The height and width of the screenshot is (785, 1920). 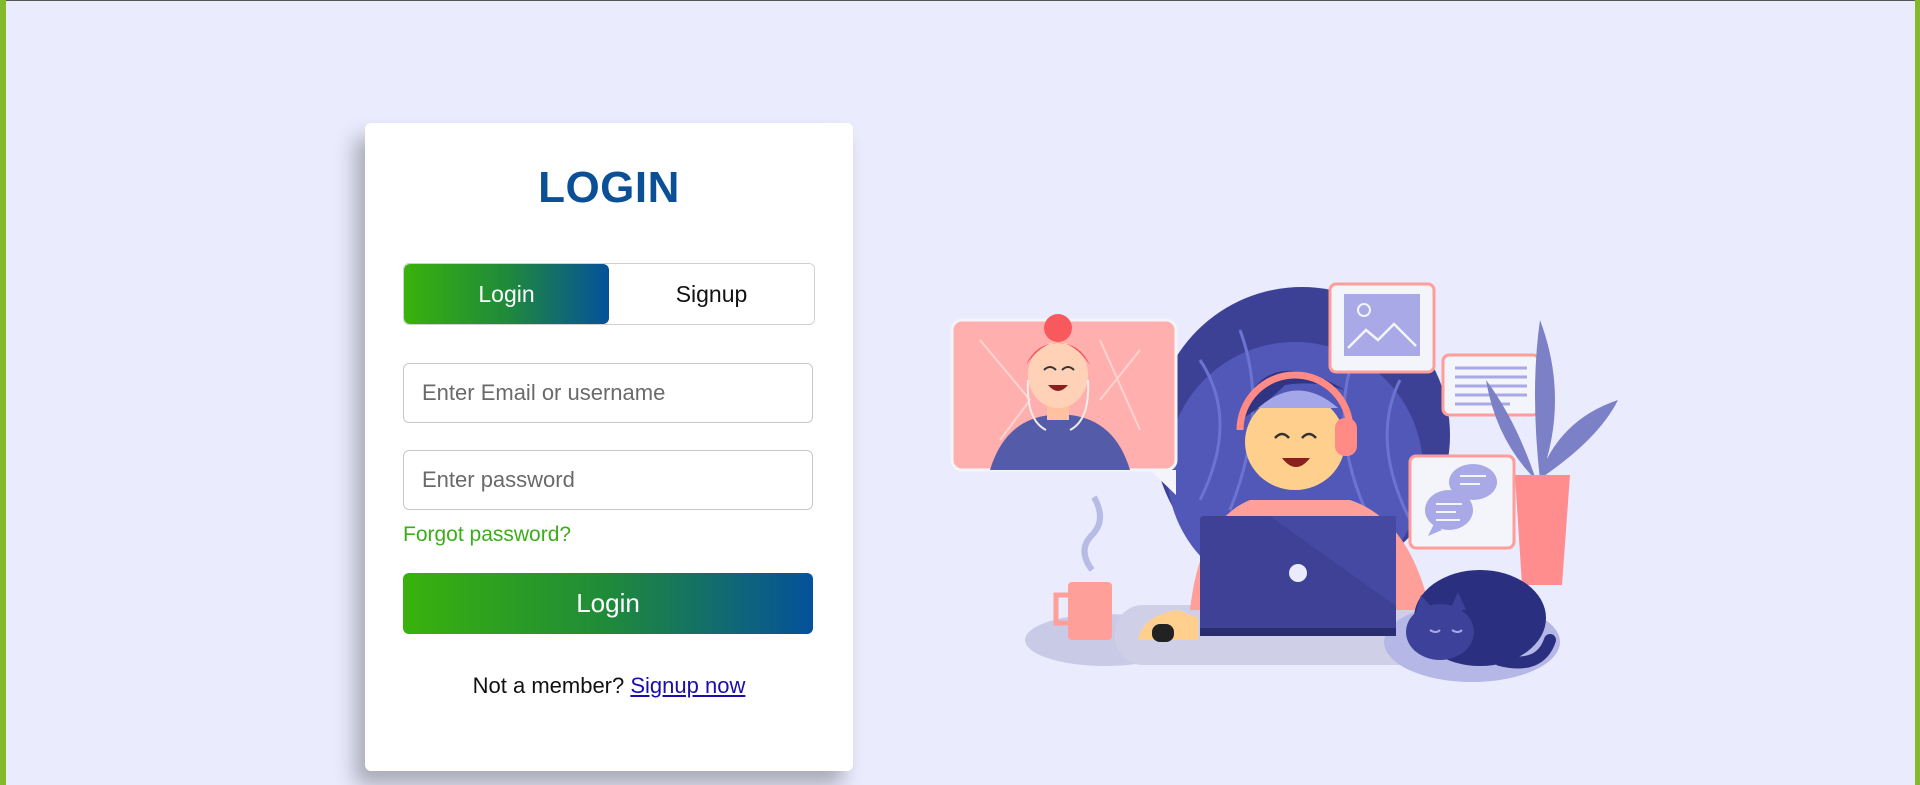 I want to click on coffee-mug, so click(x=1090, y=611).